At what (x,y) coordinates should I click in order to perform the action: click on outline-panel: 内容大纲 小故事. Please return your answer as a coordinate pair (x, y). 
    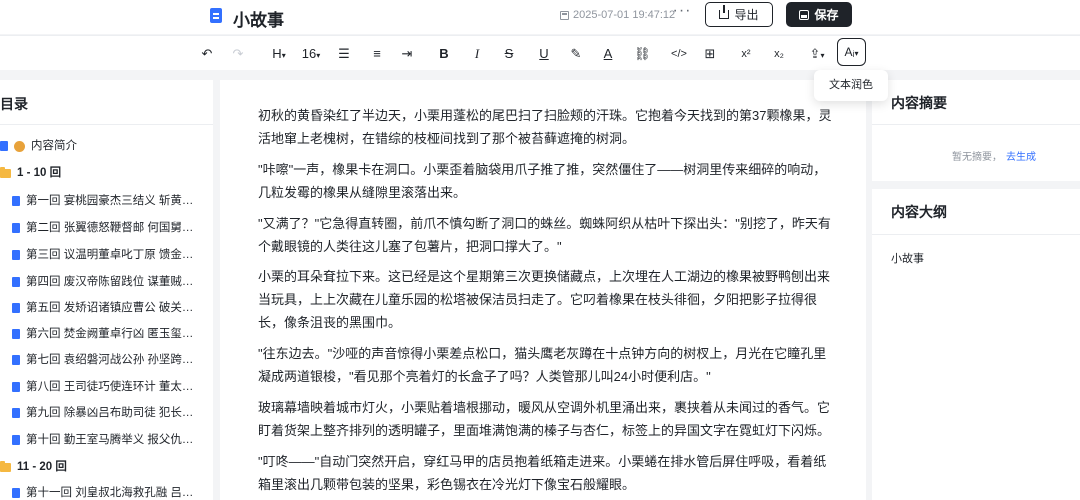
    Looking at the image, I should click on (976, 344).